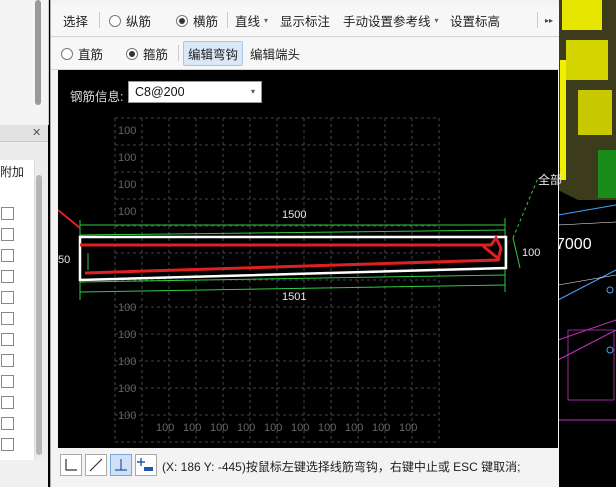 This screenshot has height=487, width=616. I want to click on edit-hook-button: 编辑弯钩, so click(213, 53).